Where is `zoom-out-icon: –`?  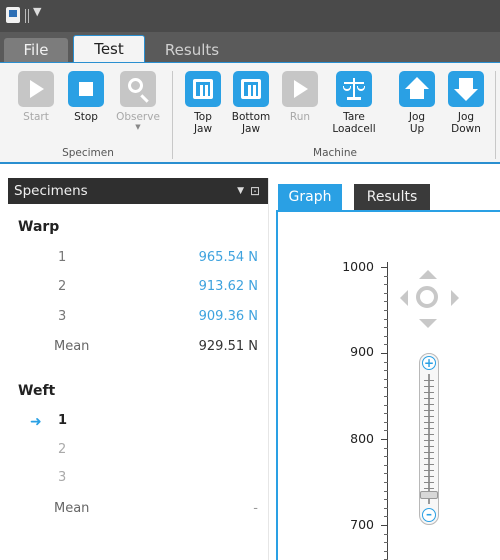 zoom-out-icon: – is located at coordinates (429, 515).